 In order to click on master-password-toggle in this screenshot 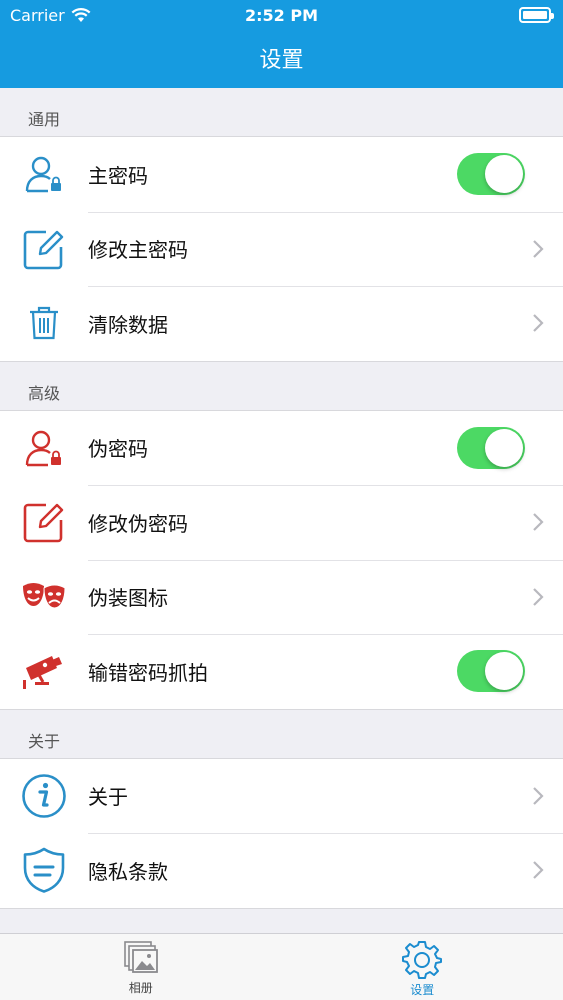, I will do `click(491, 174)`.